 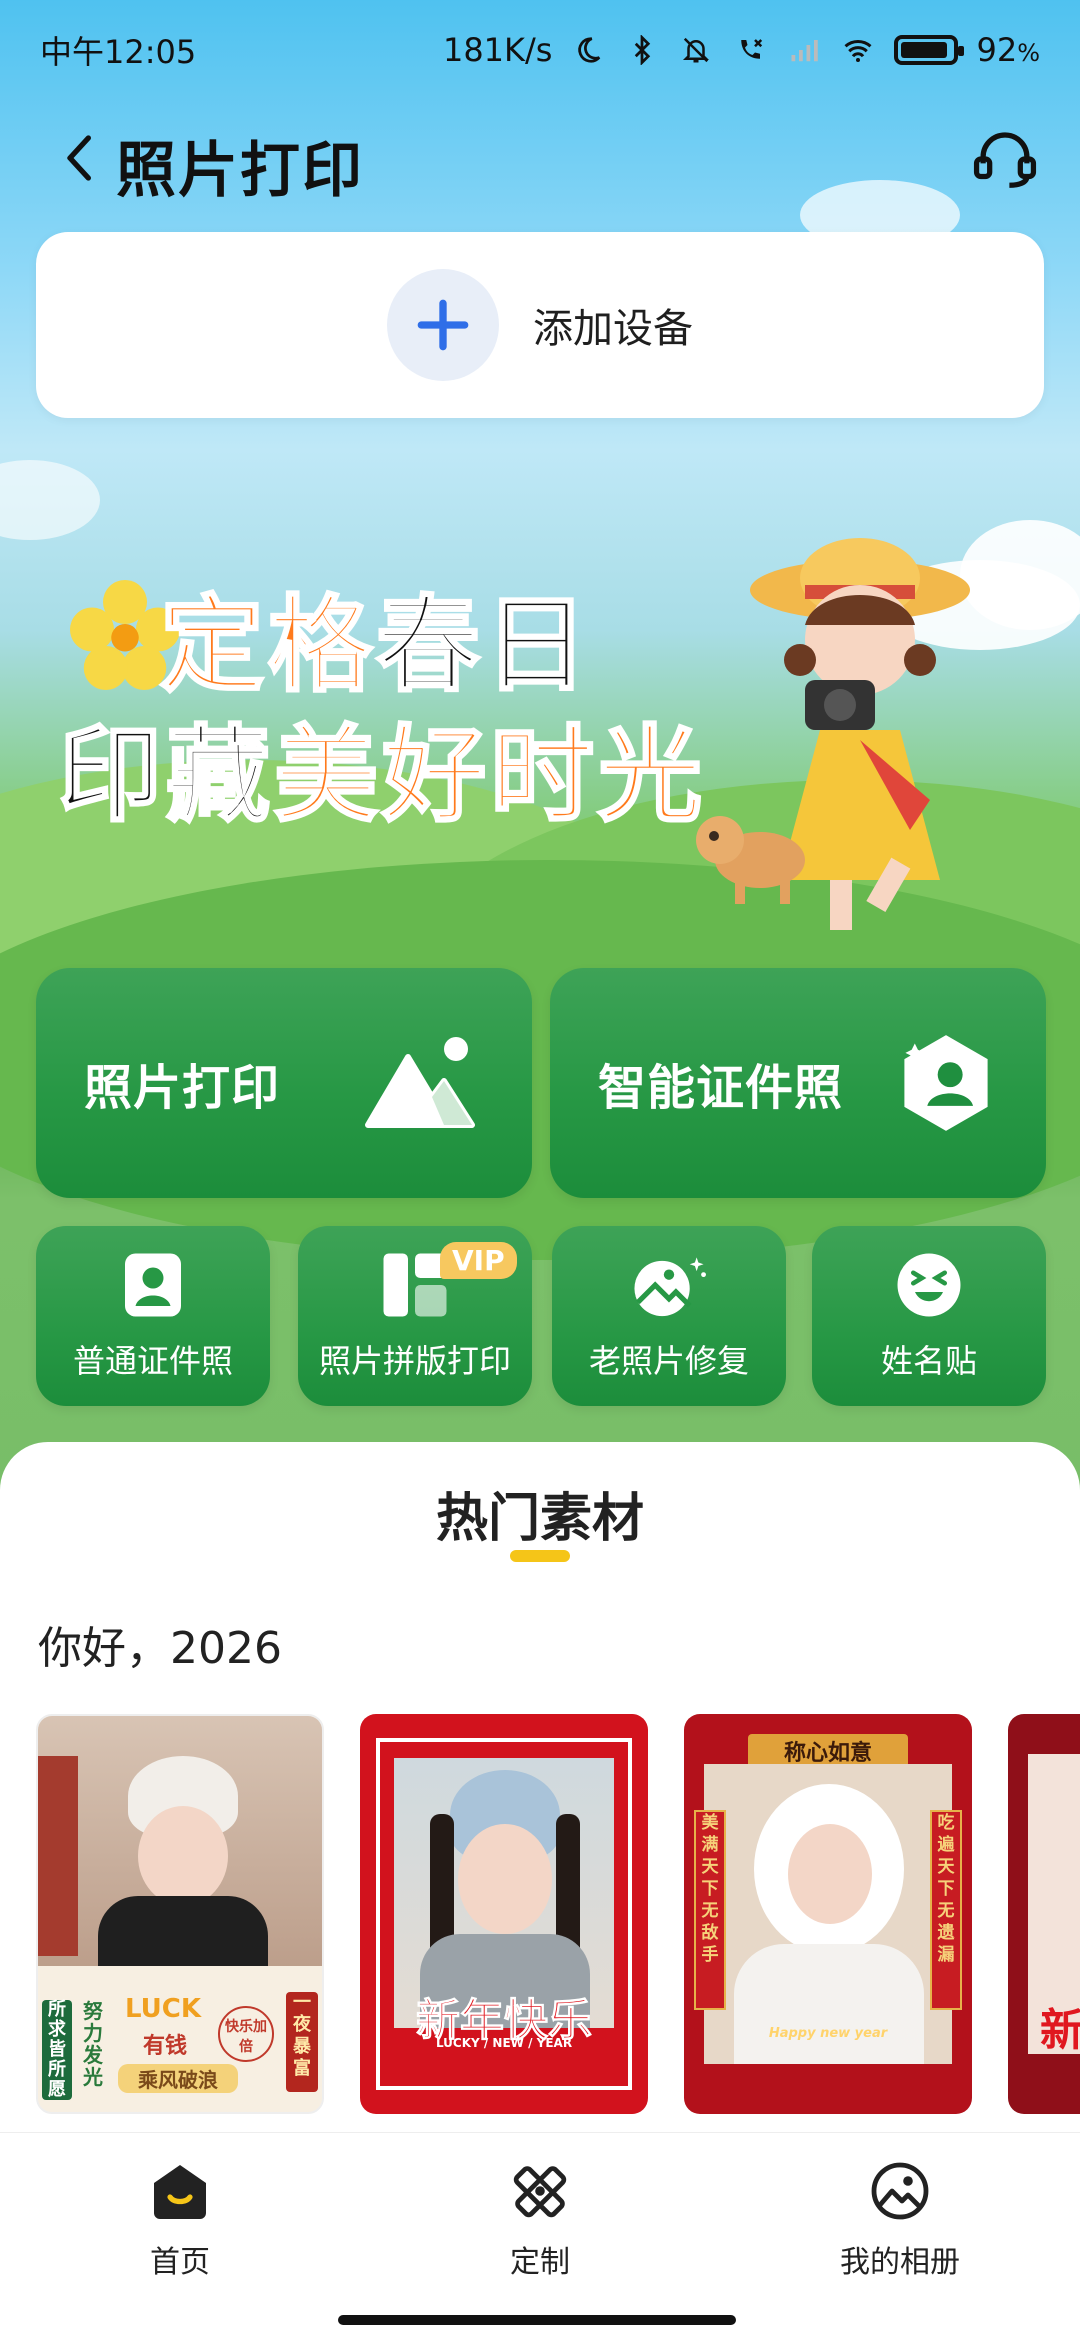 What do you see at coordinates (240, 171) in the screenshot?
I see `page-title: 照片打印` at bounding box center [240, 171].